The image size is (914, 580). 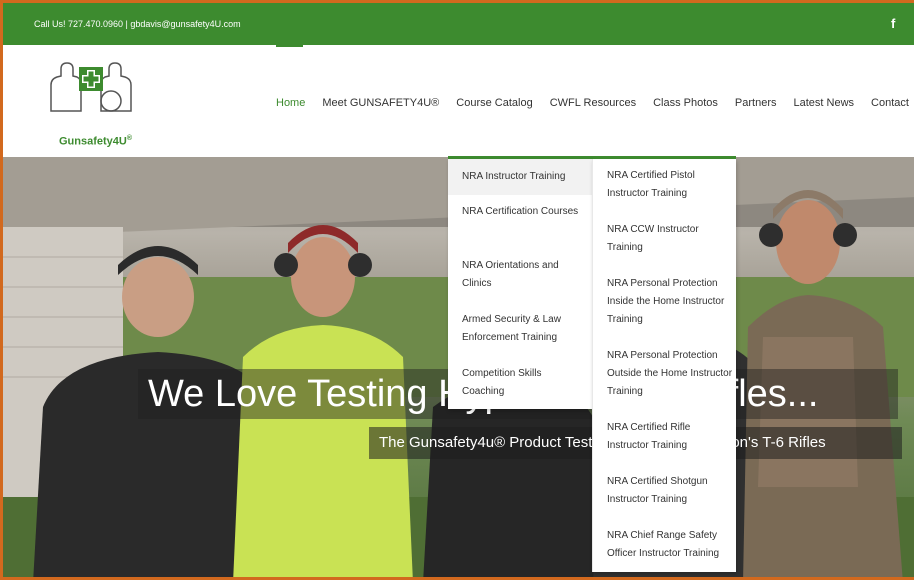 I want to click on nav-item-class-photos: Class Photos, so click(x=685, y=103).